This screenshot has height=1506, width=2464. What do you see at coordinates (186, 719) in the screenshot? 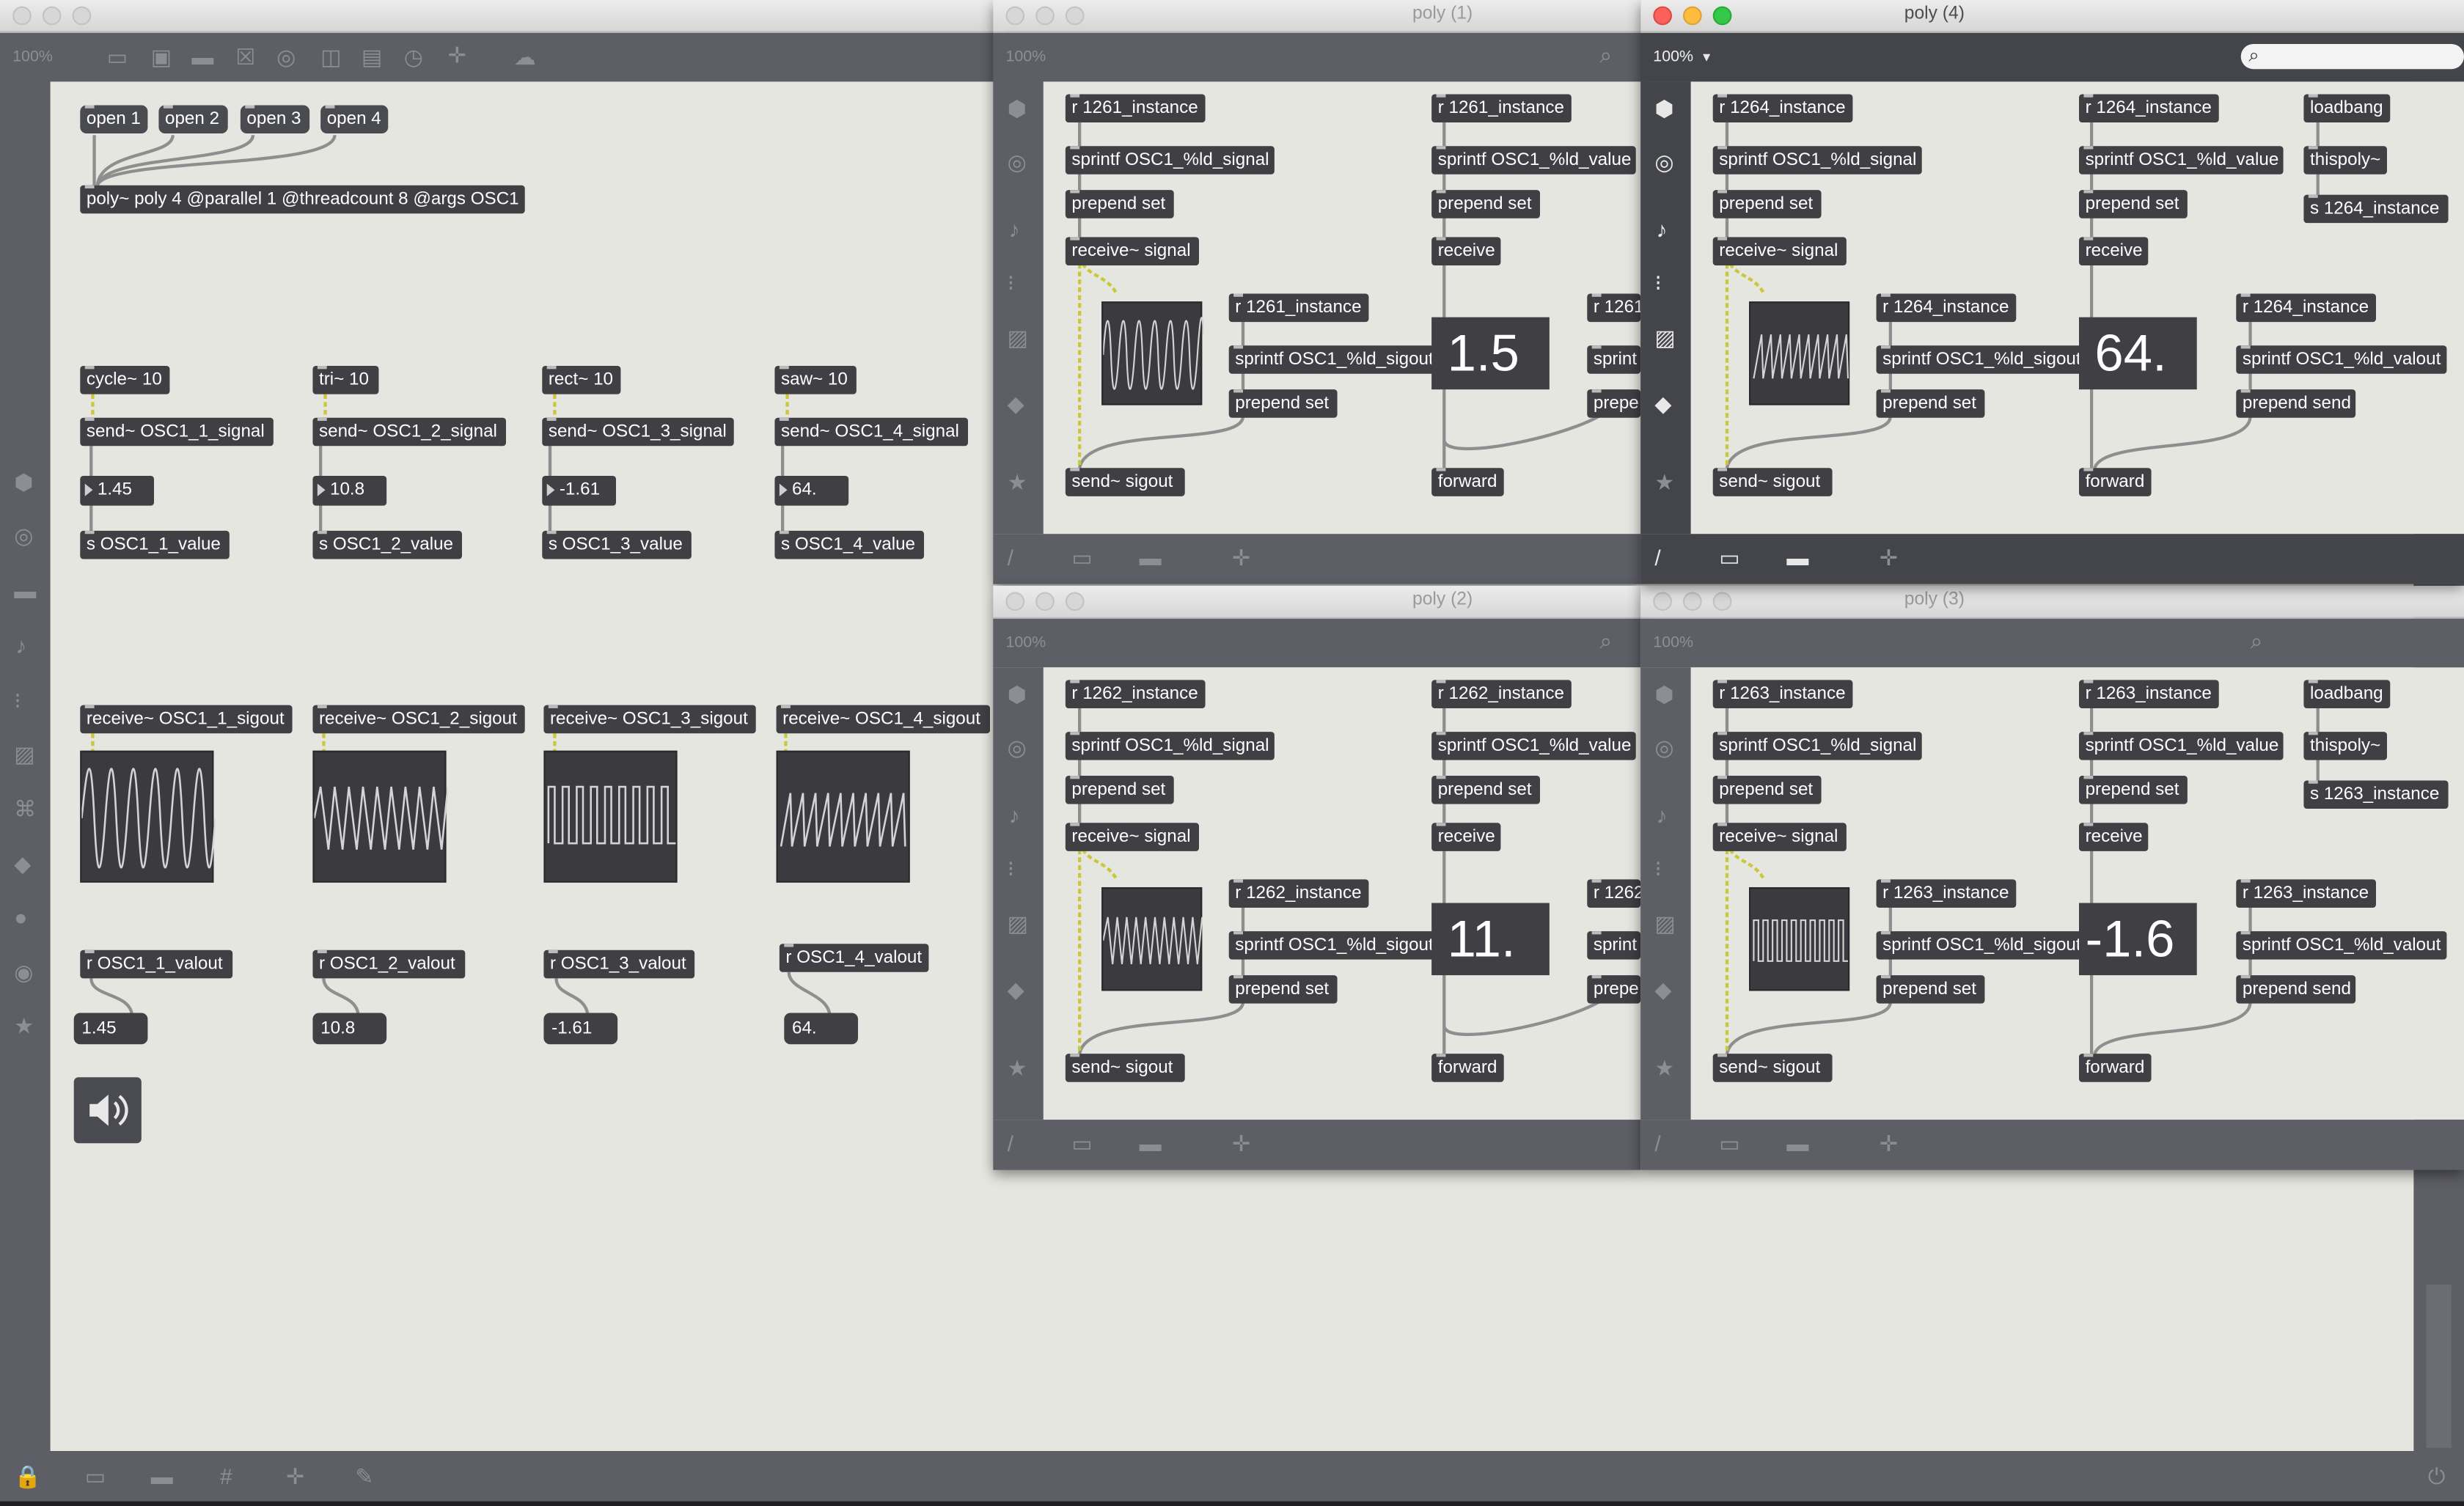
I see `receive-sigout-object: receive~ OSC1_1_sigout` at bounding box center [186, 719].